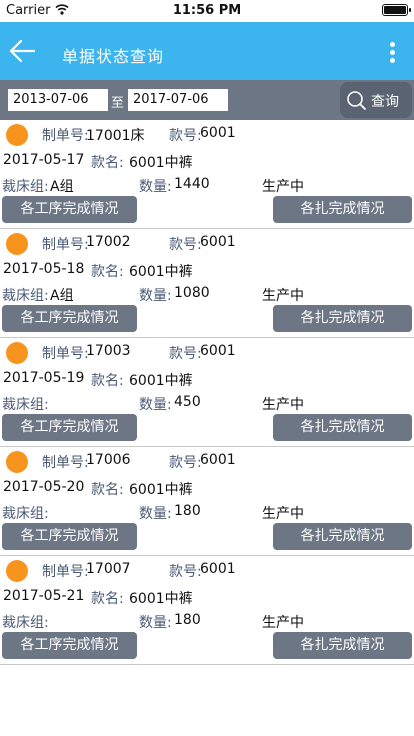 The height and width of the screenshot is (736, 414). What do you see at coordinates (108, 569) in the screenshot?
I see `order-number: 17007` at bounding box center [108, 569].